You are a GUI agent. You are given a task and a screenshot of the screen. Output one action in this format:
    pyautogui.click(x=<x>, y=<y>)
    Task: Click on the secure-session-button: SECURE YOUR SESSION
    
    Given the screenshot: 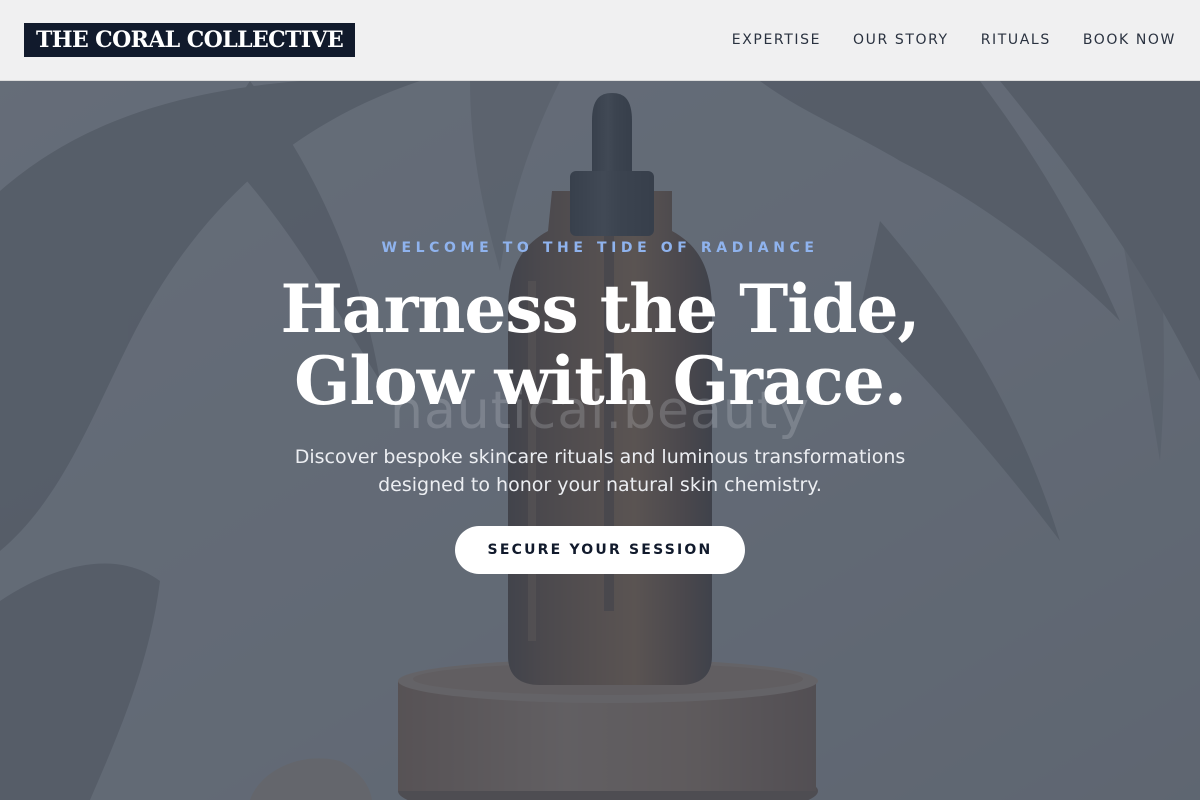 What is the action you would take?
    pyautogui.click(x=600, y=550)
    